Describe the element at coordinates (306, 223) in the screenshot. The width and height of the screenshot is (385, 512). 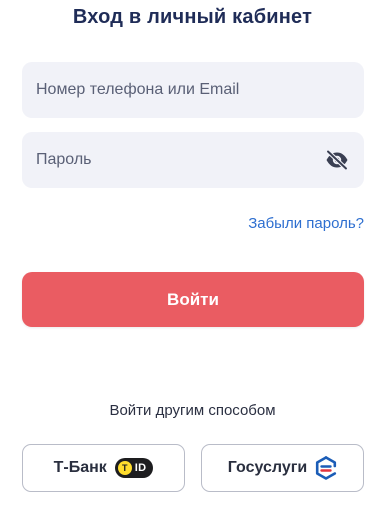
I see `forgot-password-link: Забыли пароль?` at that location.